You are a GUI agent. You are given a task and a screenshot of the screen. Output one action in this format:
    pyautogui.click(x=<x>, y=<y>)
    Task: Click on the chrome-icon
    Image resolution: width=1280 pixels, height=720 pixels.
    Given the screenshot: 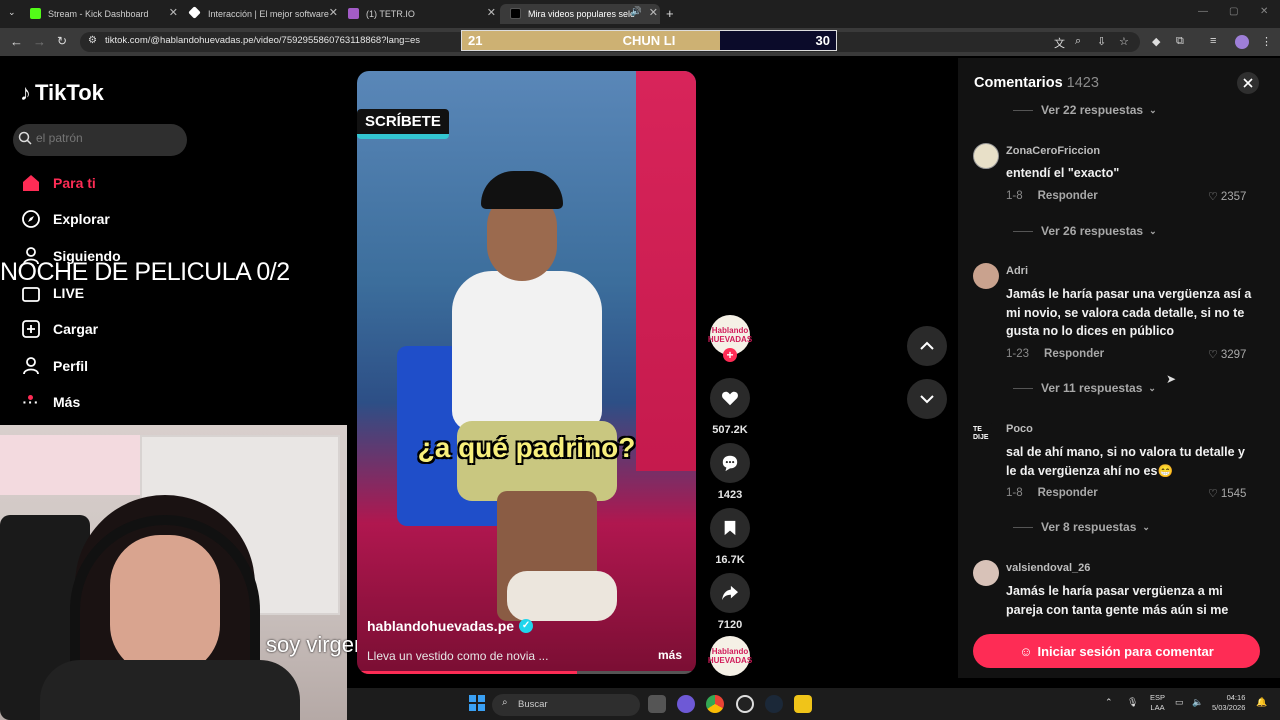 What is the action you would take?
    pyautogui.click(x=715, y=704)
    